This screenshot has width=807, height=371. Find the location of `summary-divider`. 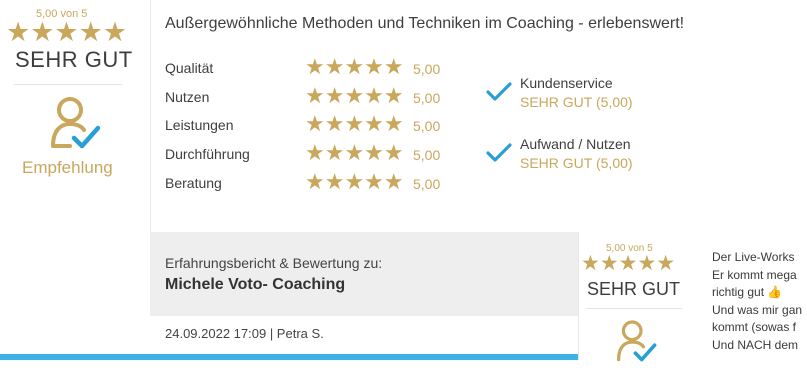

summary-divider is located at coordinates (68, 84).